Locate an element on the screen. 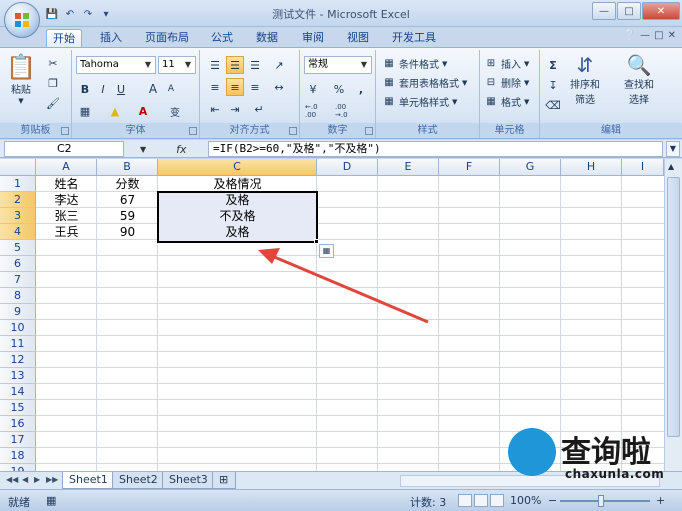  cell-a2: 李达 is located at coordinates (66, 200).